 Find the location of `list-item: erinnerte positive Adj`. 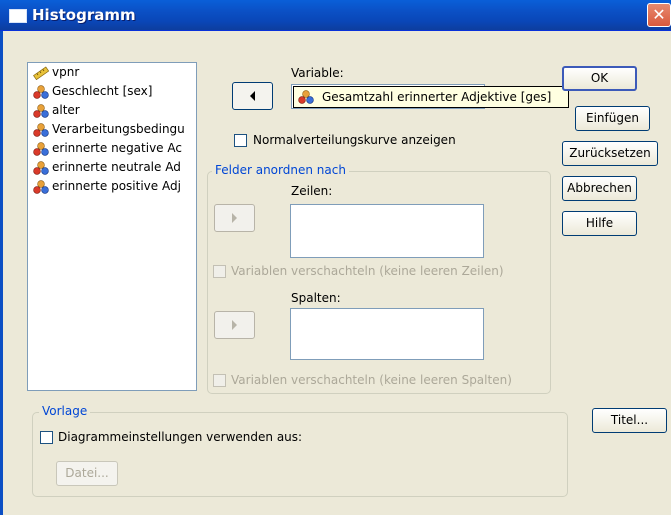

list-item: erinnerte positive Adj is located at coordinates (112, 186).